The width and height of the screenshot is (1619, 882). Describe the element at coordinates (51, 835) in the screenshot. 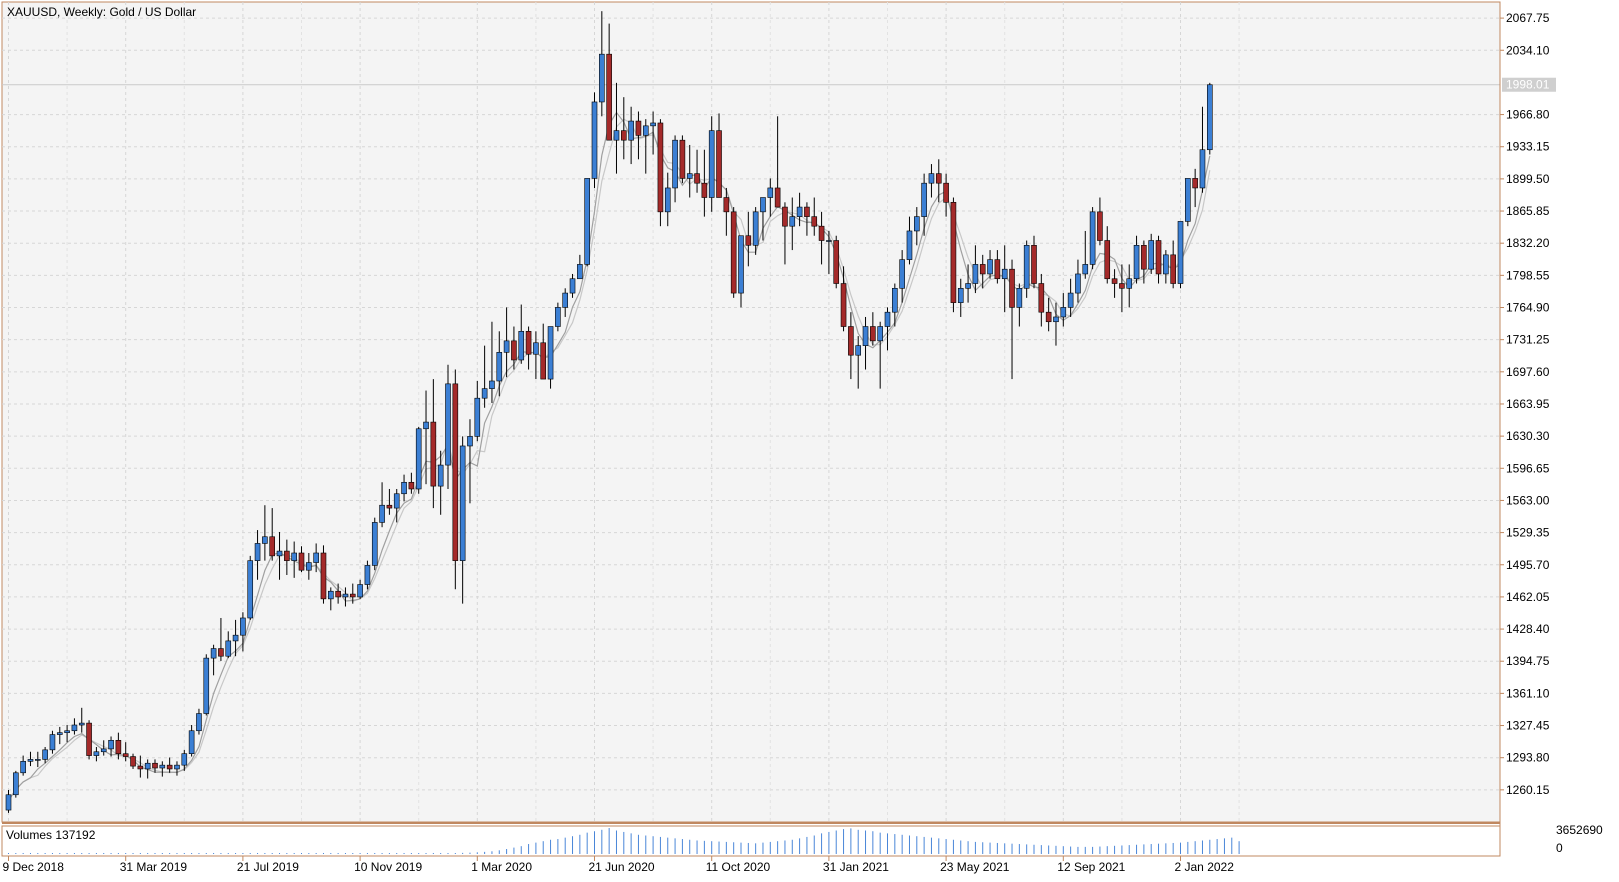

I see `volume-label: Volumes 137192` at that location.